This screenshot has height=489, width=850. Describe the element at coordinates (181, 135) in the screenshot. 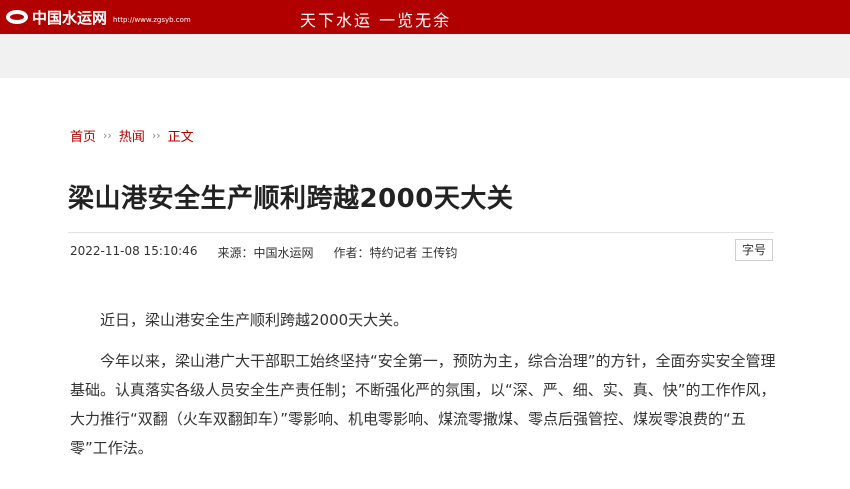

I see `breadcrumb-current: 正文` at that location.